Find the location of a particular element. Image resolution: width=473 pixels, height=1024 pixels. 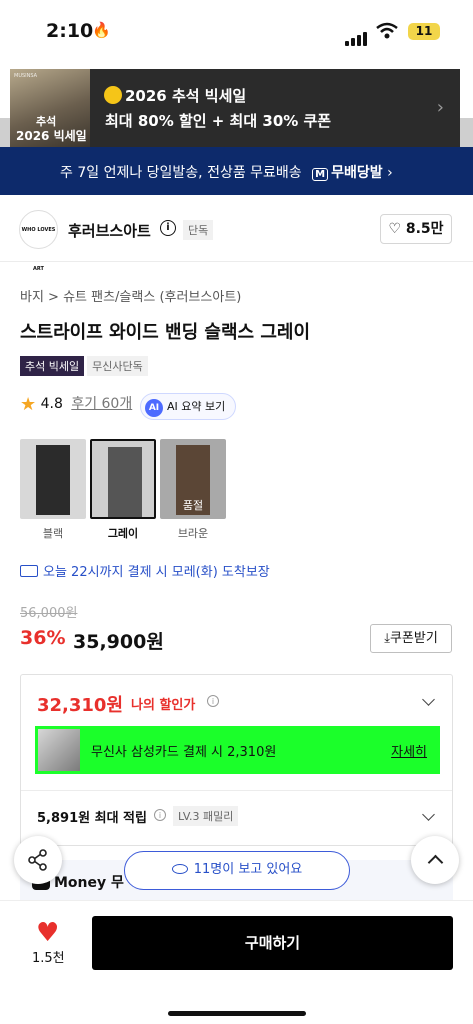

card-promo-bar: 무신사 삼성카드 결제 시 2,310원 자세히 is located at coordinates (237, 750).